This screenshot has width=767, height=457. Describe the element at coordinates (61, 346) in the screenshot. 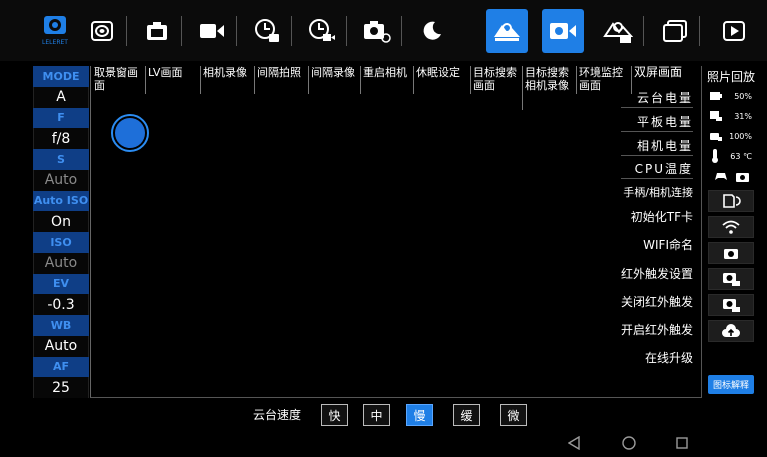

I see `wb-value: Auto` at that location.